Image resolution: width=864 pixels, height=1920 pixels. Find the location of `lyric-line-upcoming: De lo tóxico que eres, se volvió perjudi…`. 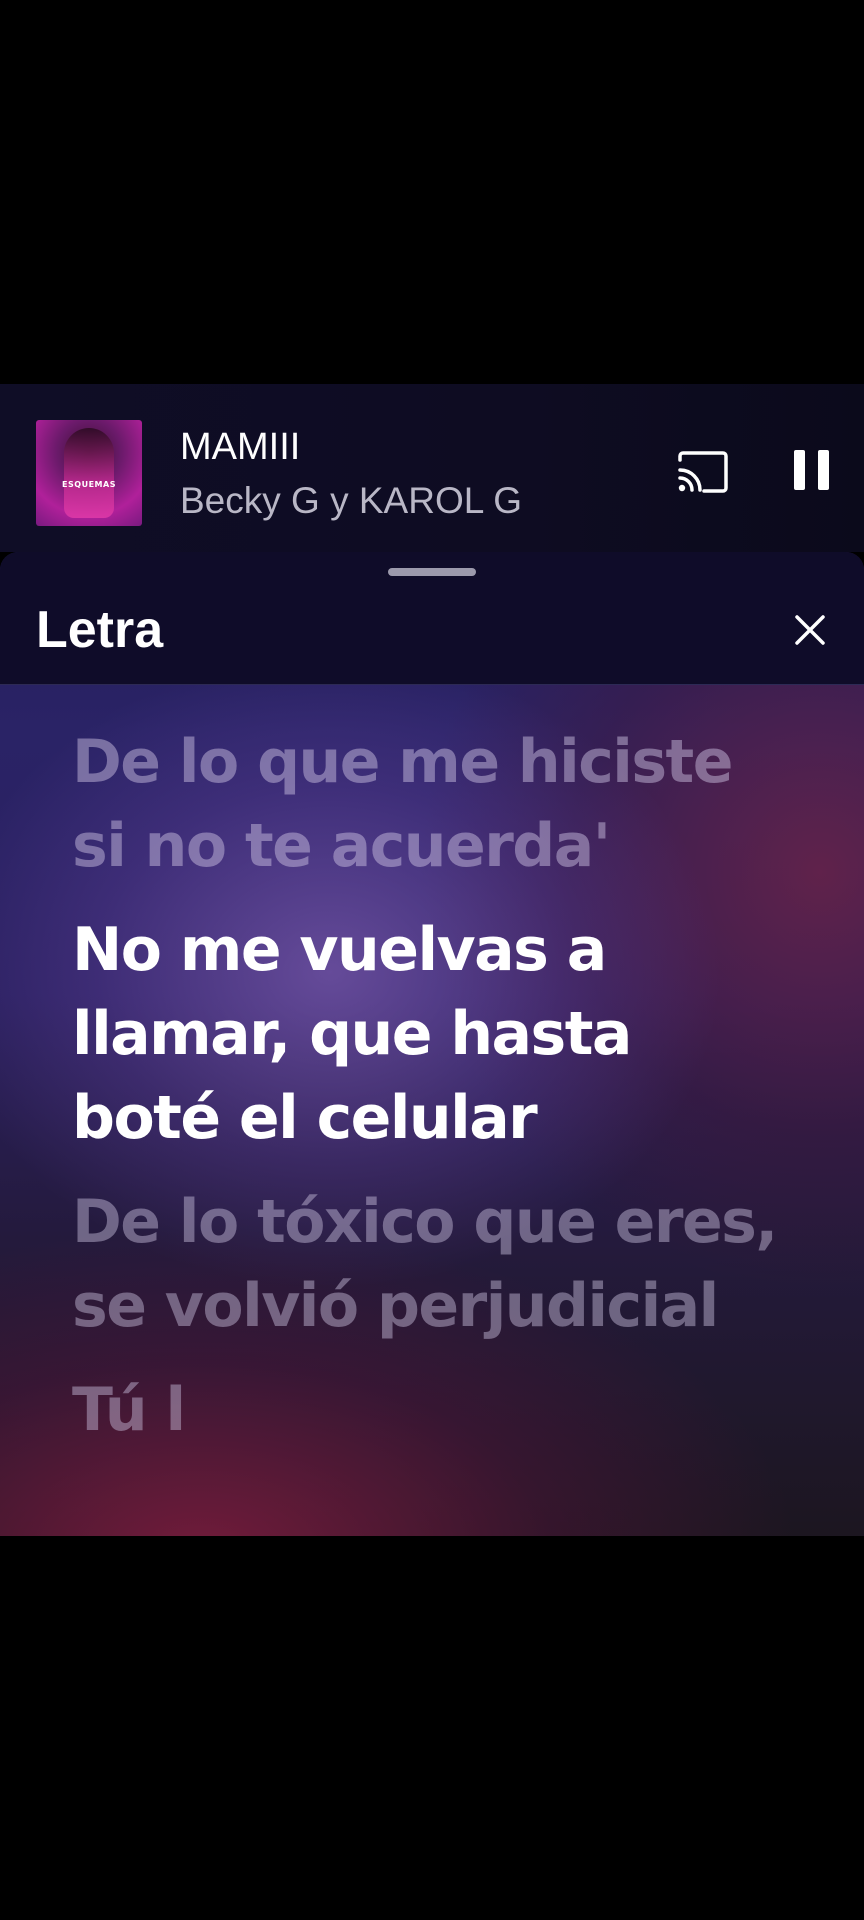

lyric-line-upcoming: De lo tóxico que eres, se volvió perjudi… is located at coordinates (432, 1264).